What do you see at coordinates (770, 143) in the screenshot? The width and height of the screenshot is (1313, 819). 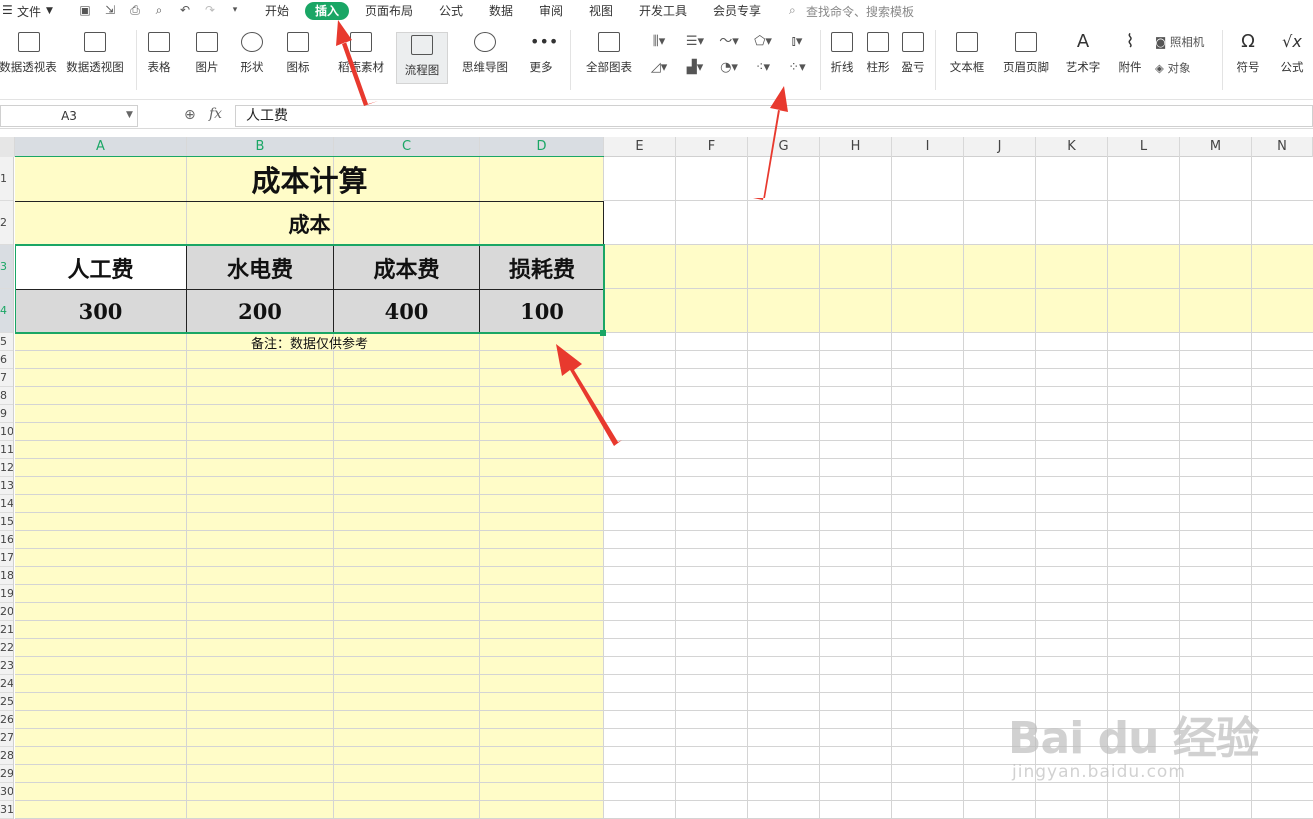 I see `arrow-to-chart-icon` at bounding box center [770, 143].